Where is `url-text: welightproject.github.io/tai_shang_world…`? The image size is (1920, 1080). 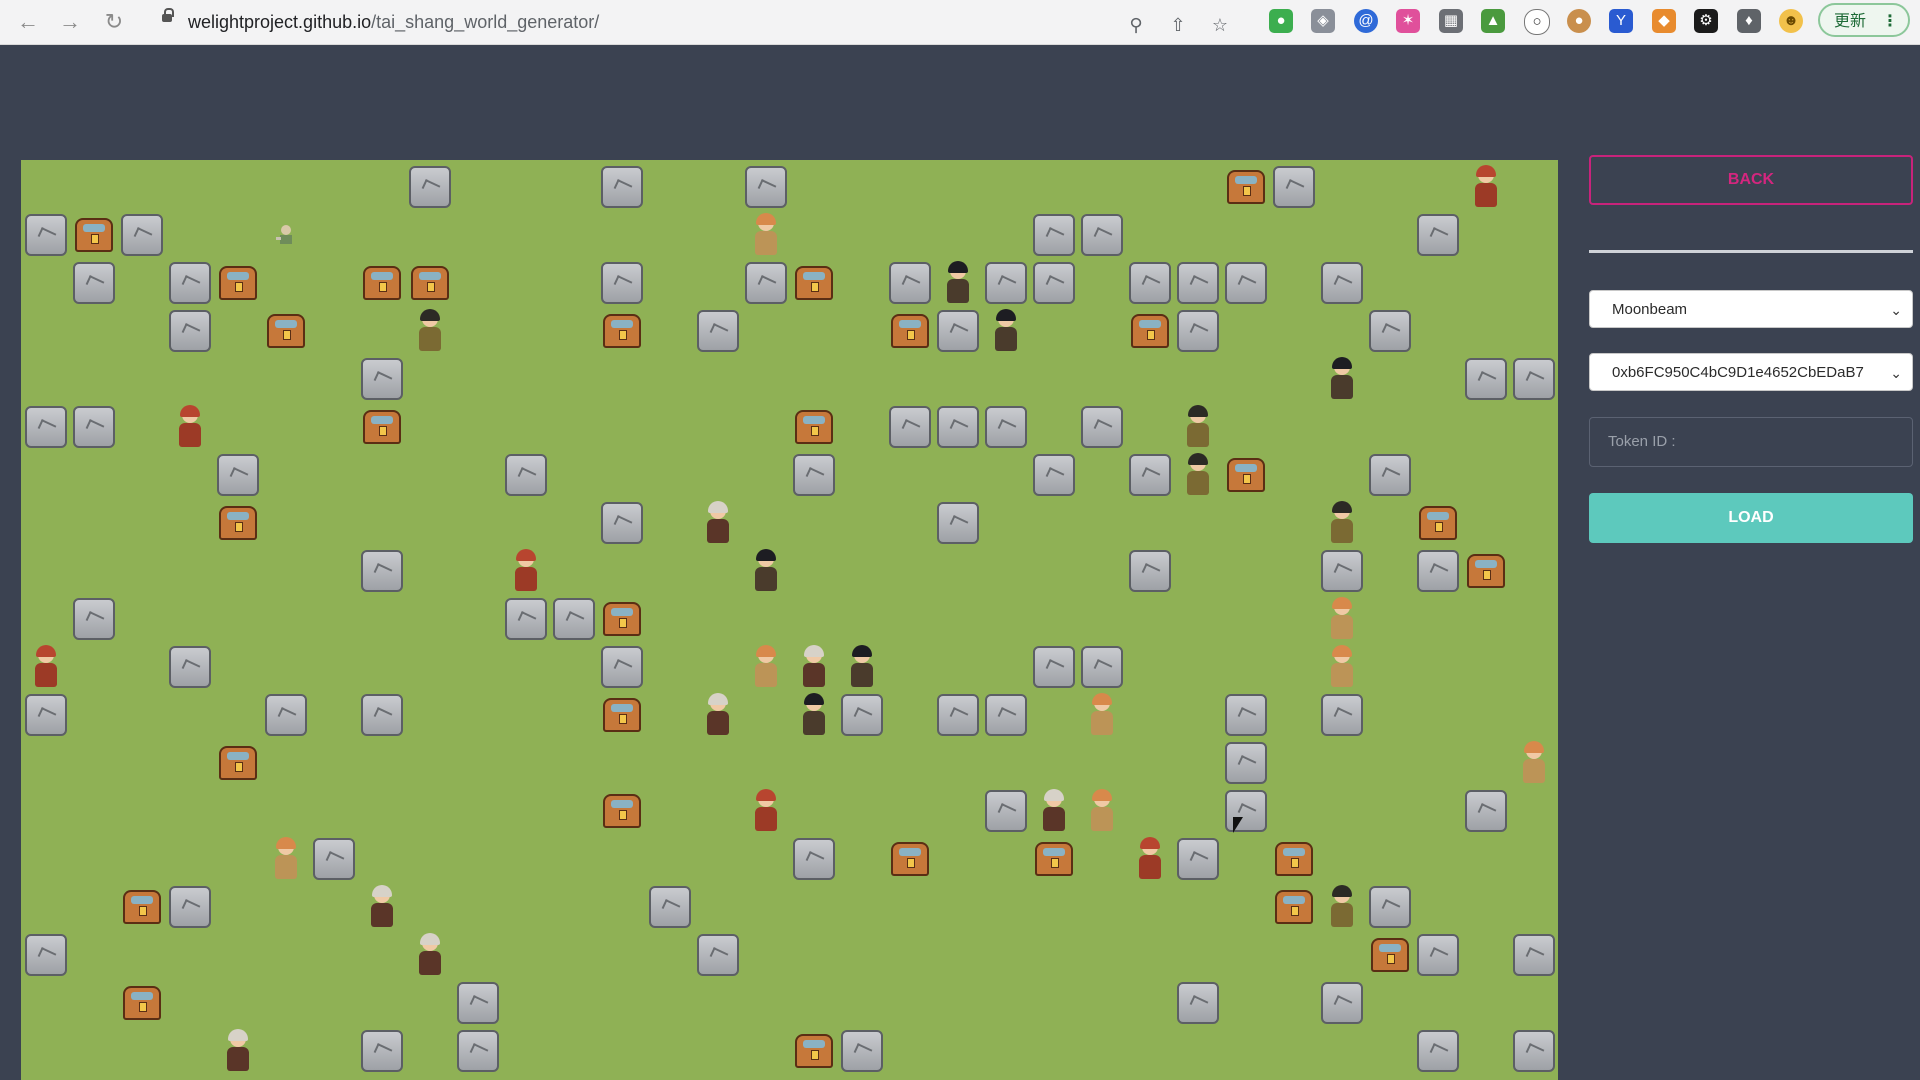
url-text: welightproject.github.io/tai_shang_world… is located at coordinates (393, 22).